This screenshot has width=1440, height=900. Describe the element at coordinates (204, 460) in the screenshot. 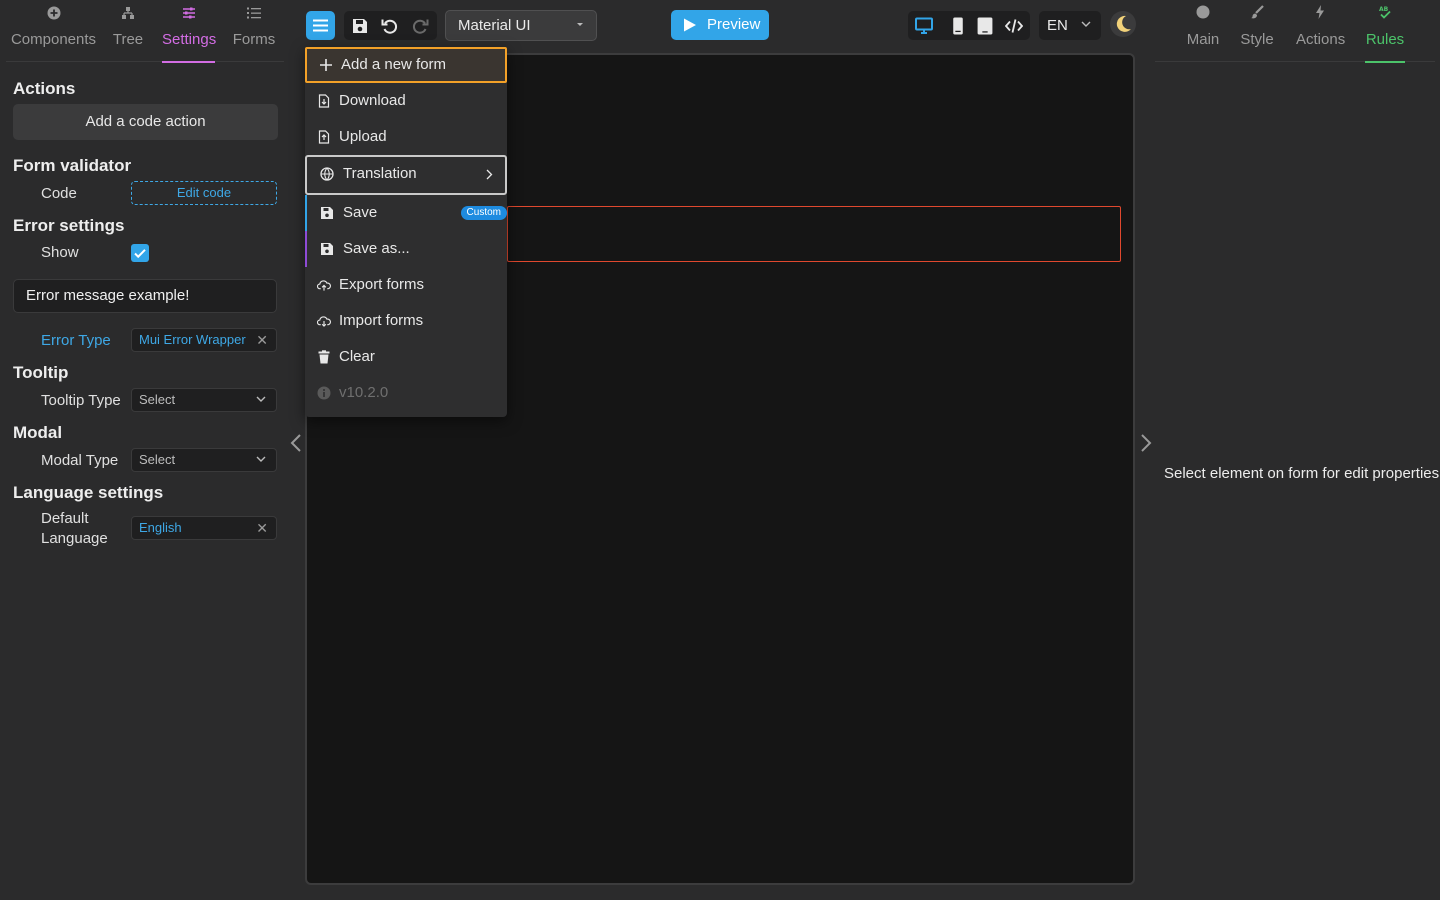

I see `modal-type-select: Select` at that location.